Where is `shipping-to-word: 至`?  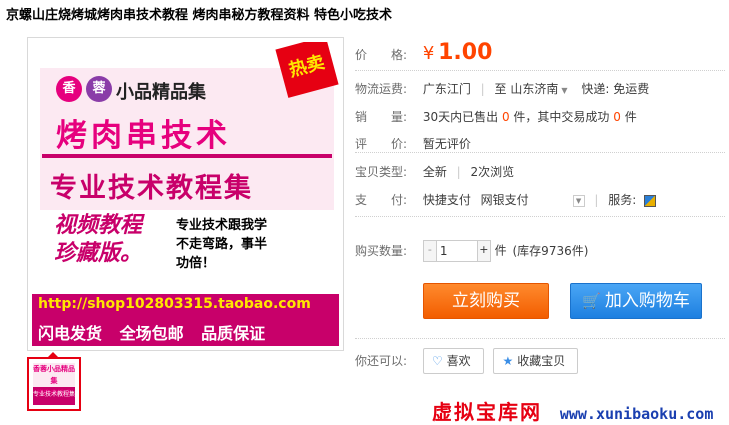
shipping-to-word: 至 is located at coordinates (500, 89).